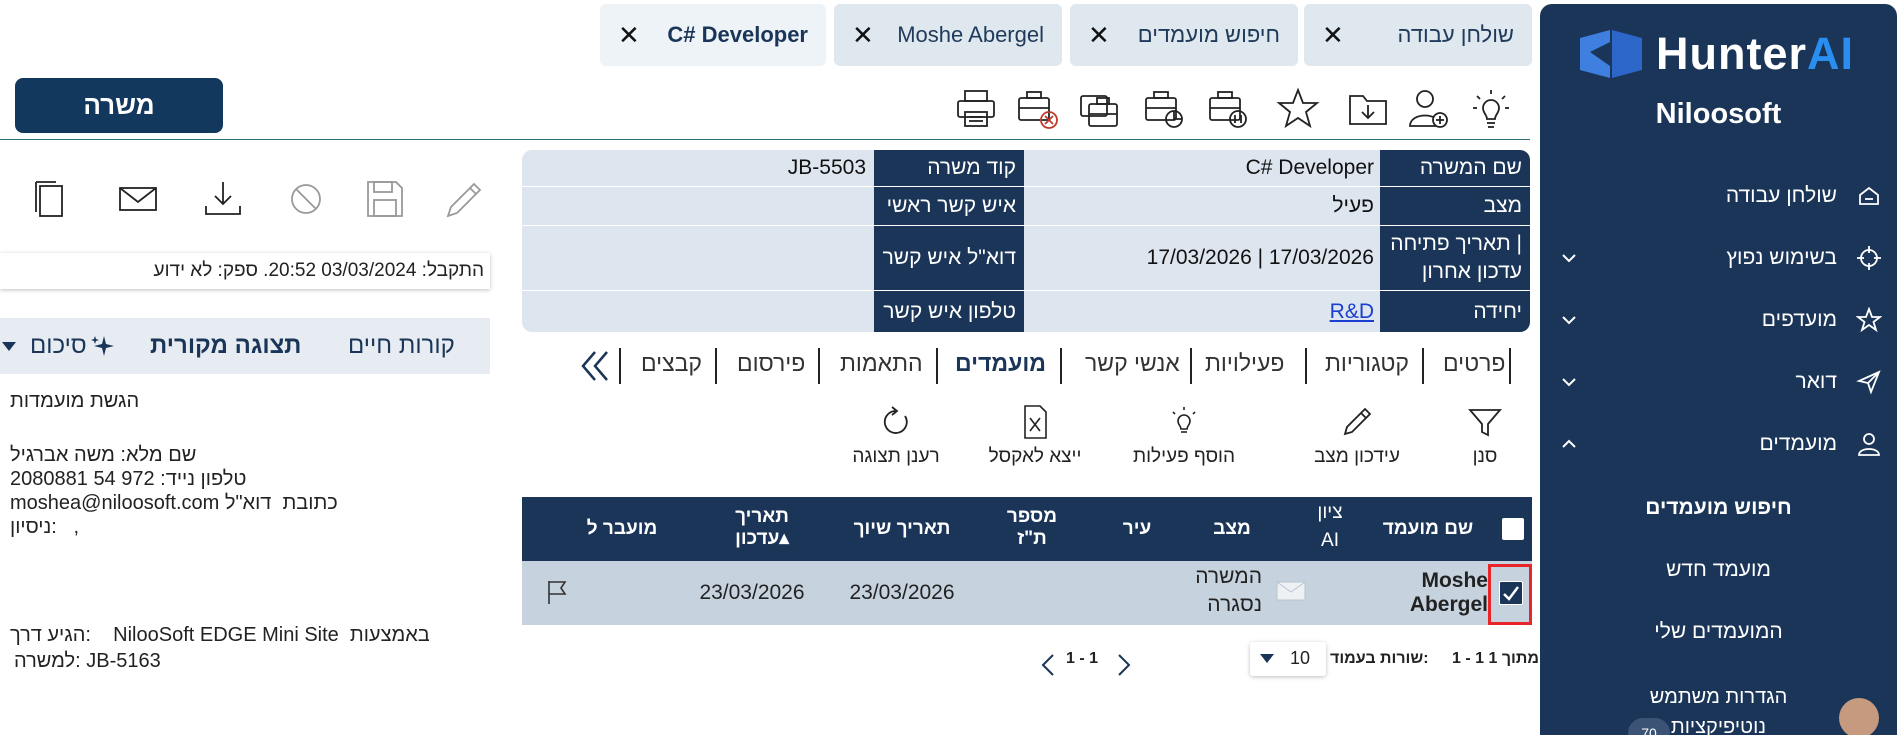 This screenshot has height=735, width=1897. Describe the element at coordinates (1428, 109) in the screenshot. I see `user-add-icon` at that location.